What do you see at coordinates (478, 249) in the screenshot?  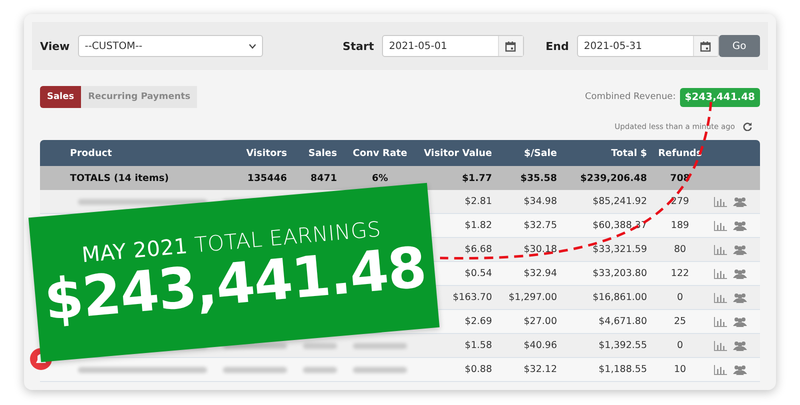 I see `table-cell-text: $6.68` at bounding box center [478, 249].